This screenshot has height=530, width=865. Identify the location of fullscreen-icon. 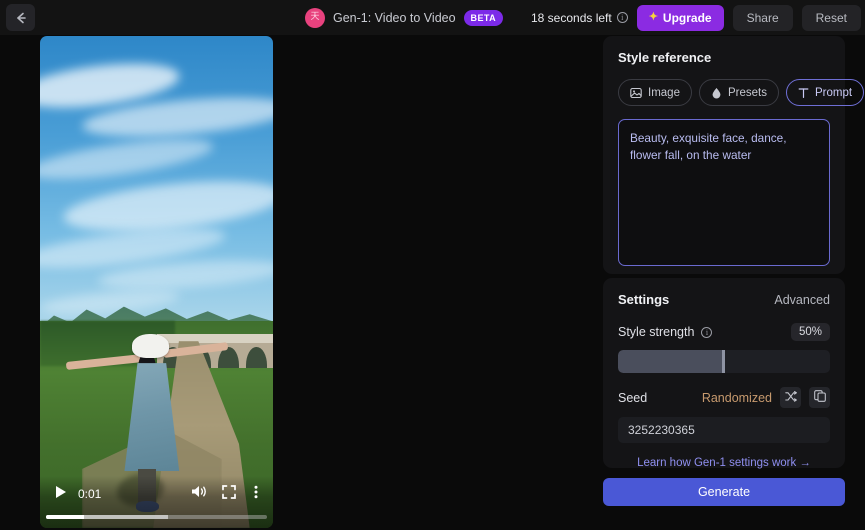
(229, 494).